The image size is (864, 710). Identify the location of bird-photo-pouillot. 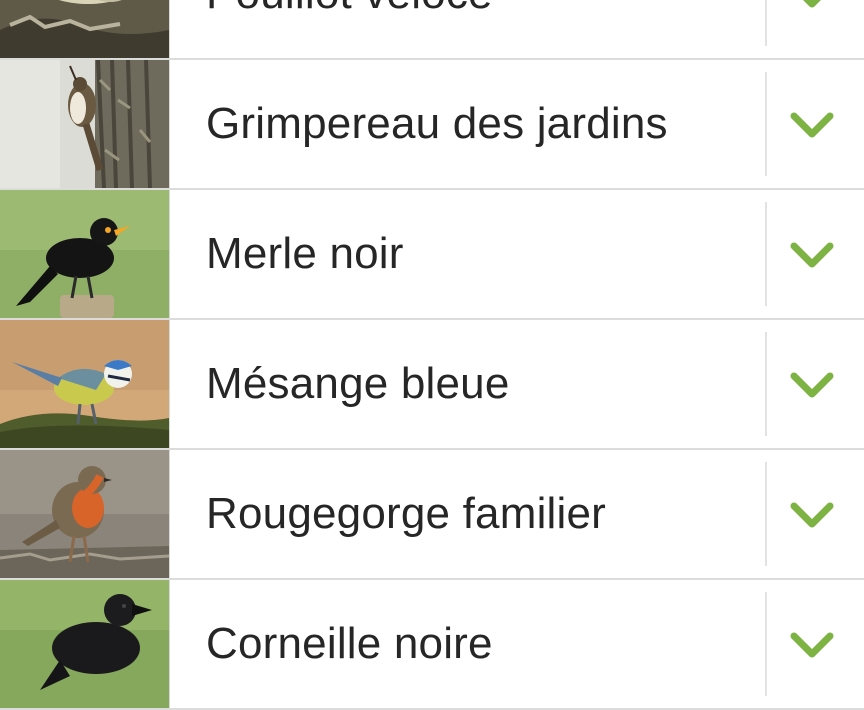
(85, 29).